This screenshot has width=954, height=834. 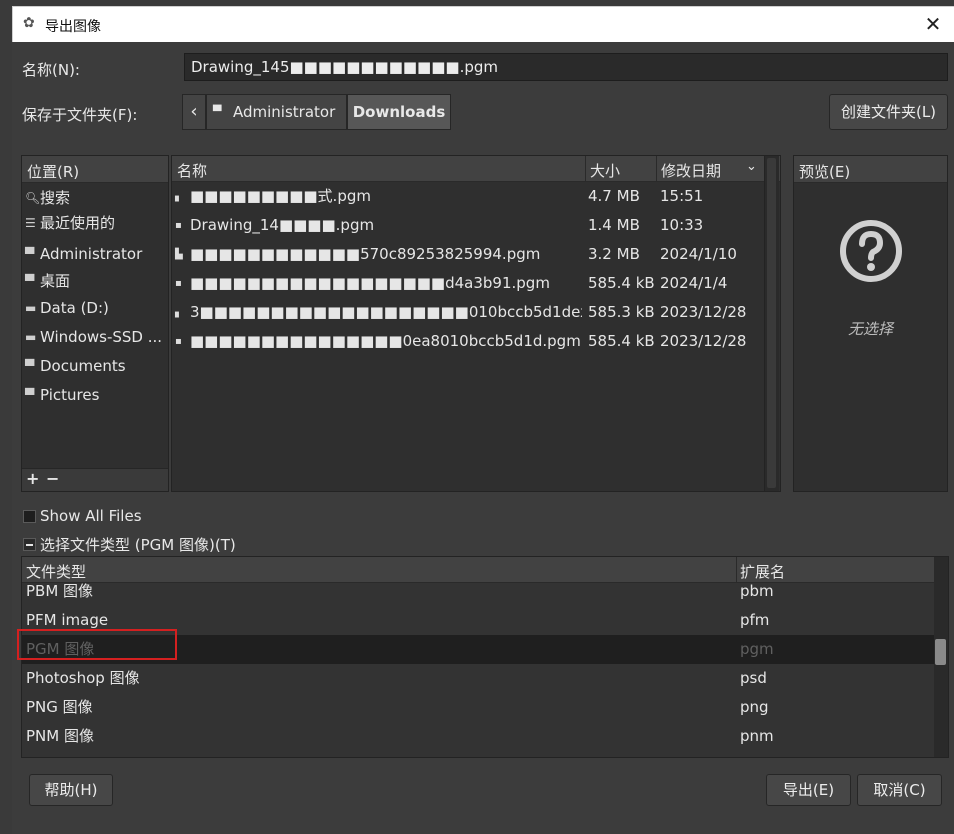 I want to click on preview-panel: 预览(E) 无选择, so click(x=870, y=323).